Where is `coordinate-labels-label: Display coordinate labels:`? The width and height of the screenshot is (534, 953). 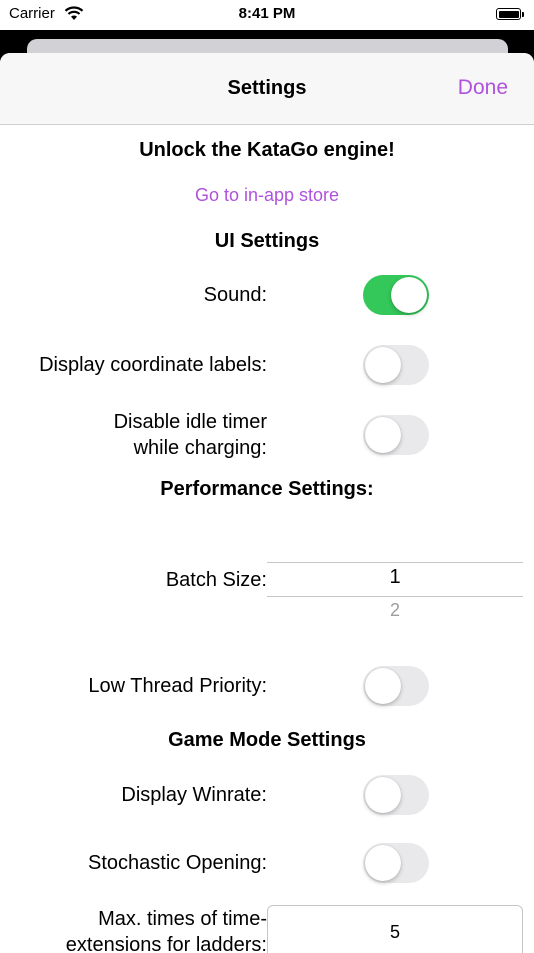
coordinate-labels-label: Display coordinate labels: is located at coordinates (153, 365).